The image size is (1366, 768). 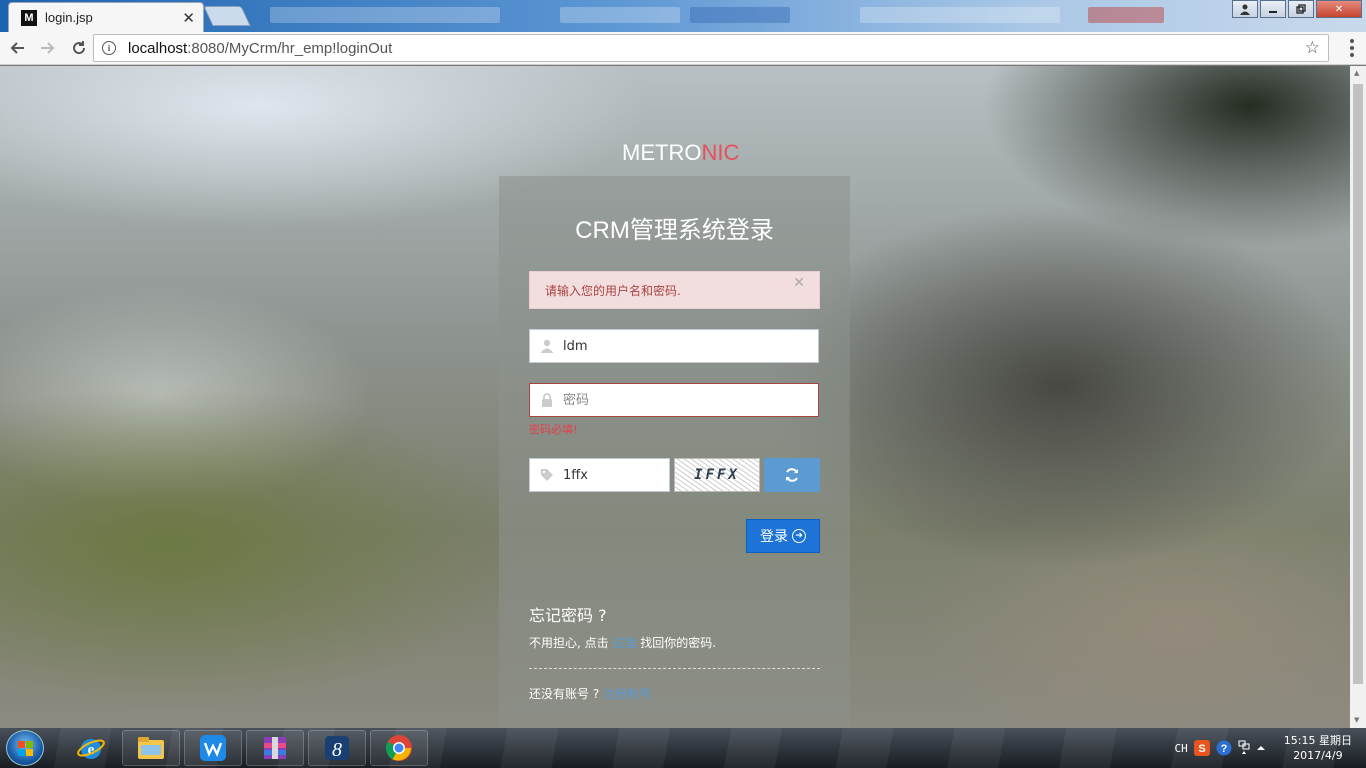 What do you see at coordinates (29, 17) in the screenshot?
I see `tab-favicon-icon: M` at bounding box center [29, 17].